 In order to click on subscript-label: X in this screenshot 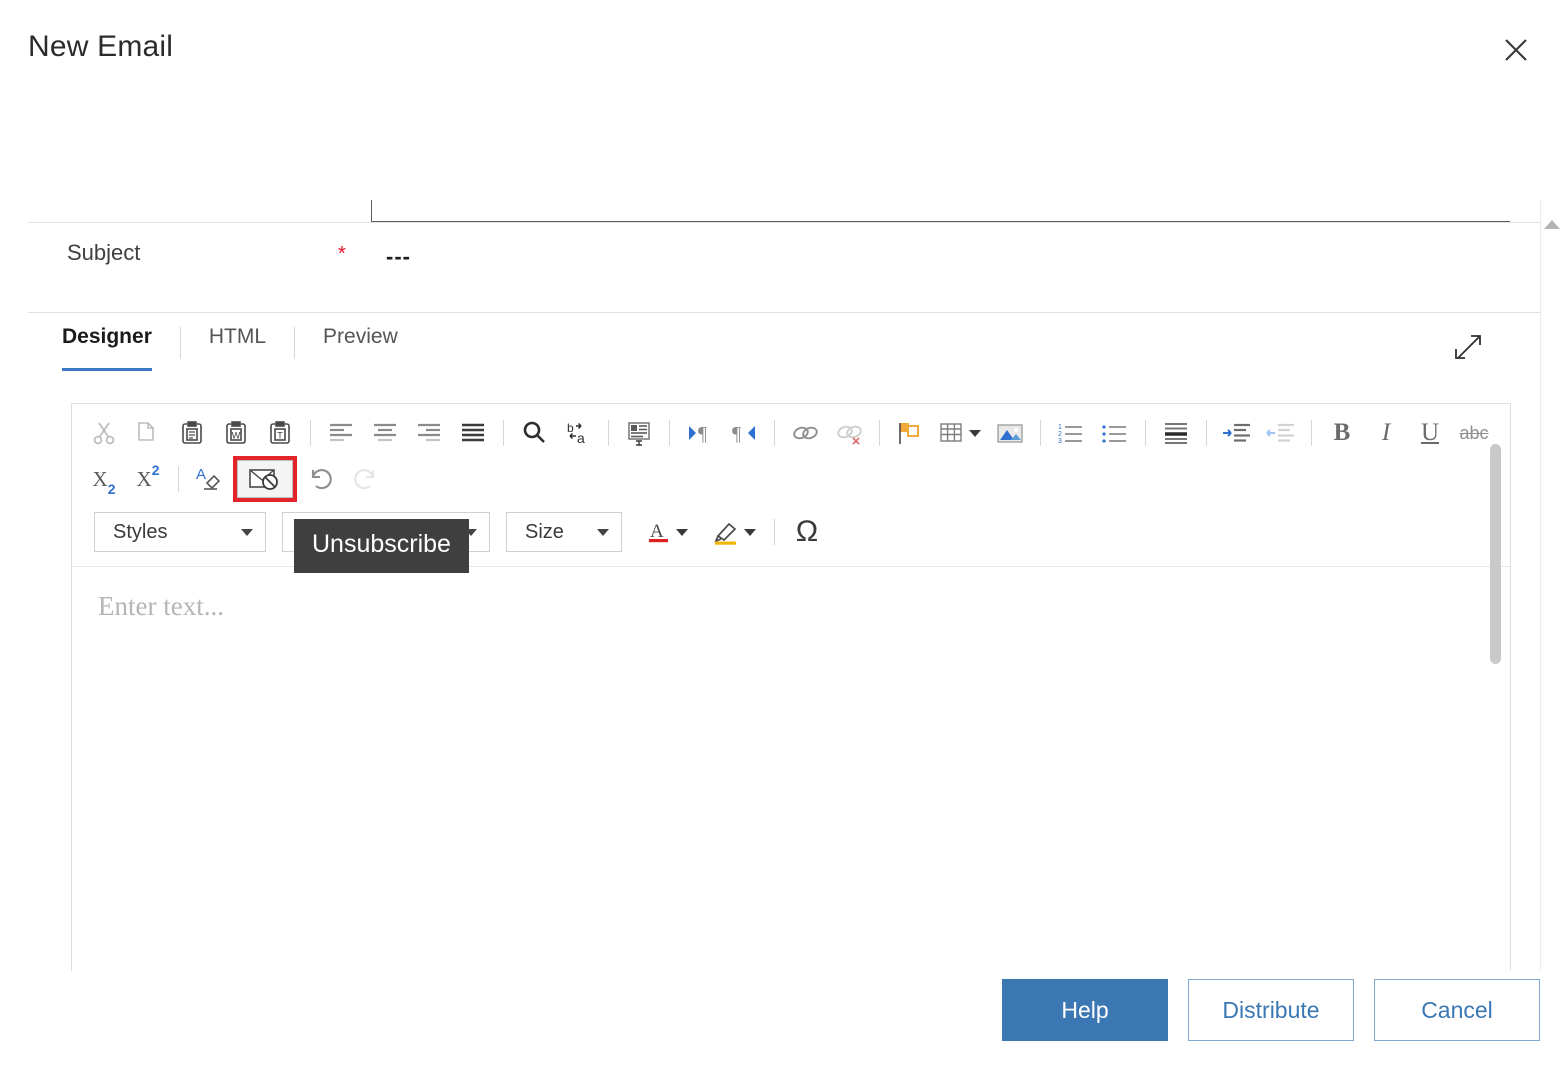, I will do `click(100, 478)`.